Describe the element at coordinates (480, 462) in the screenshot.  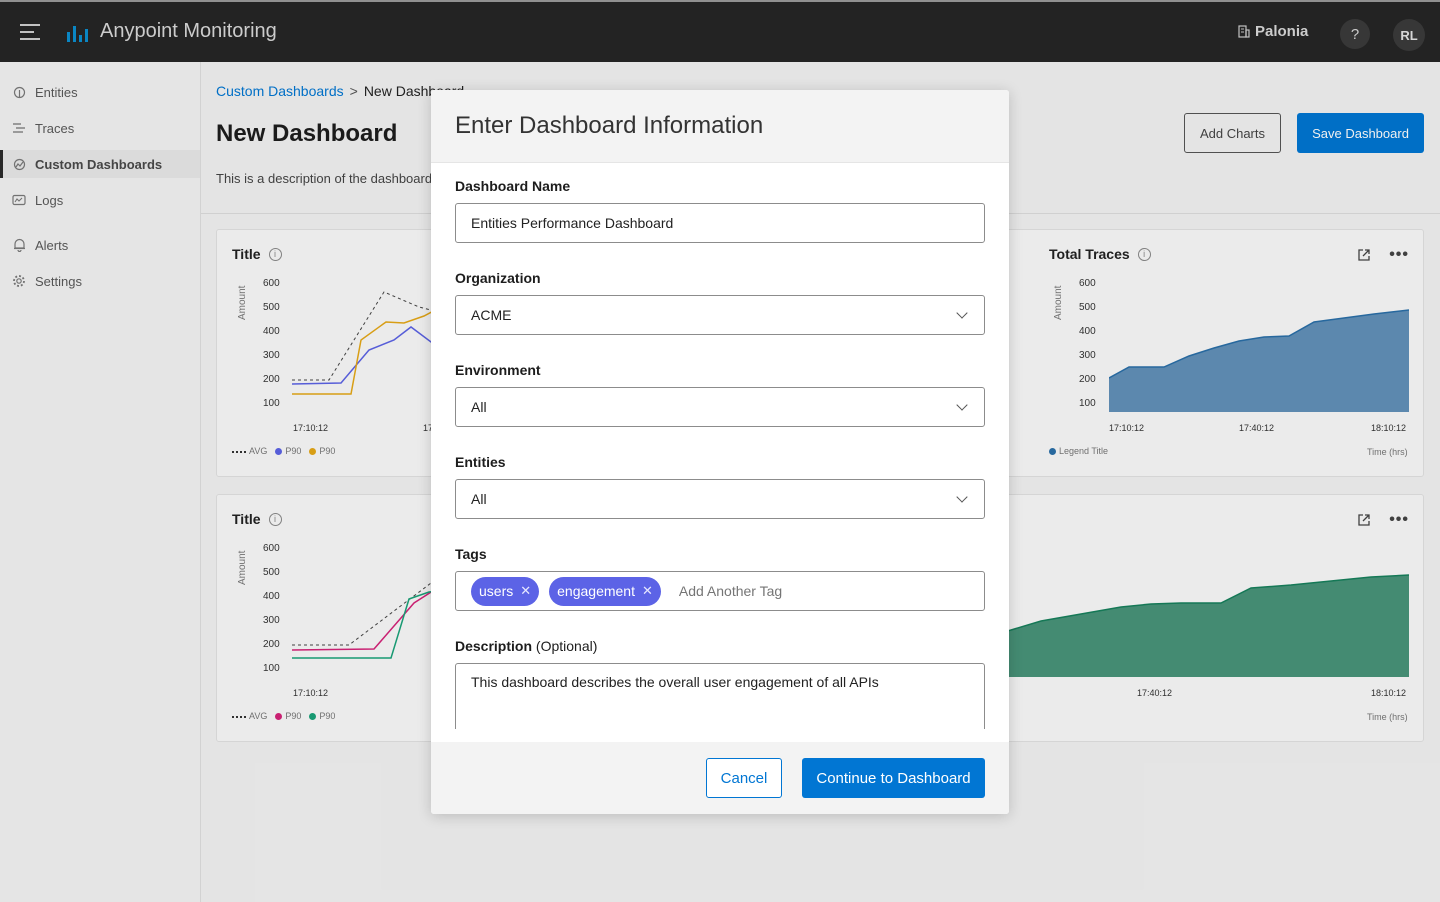
I see `entities-label: Entities` at that location.